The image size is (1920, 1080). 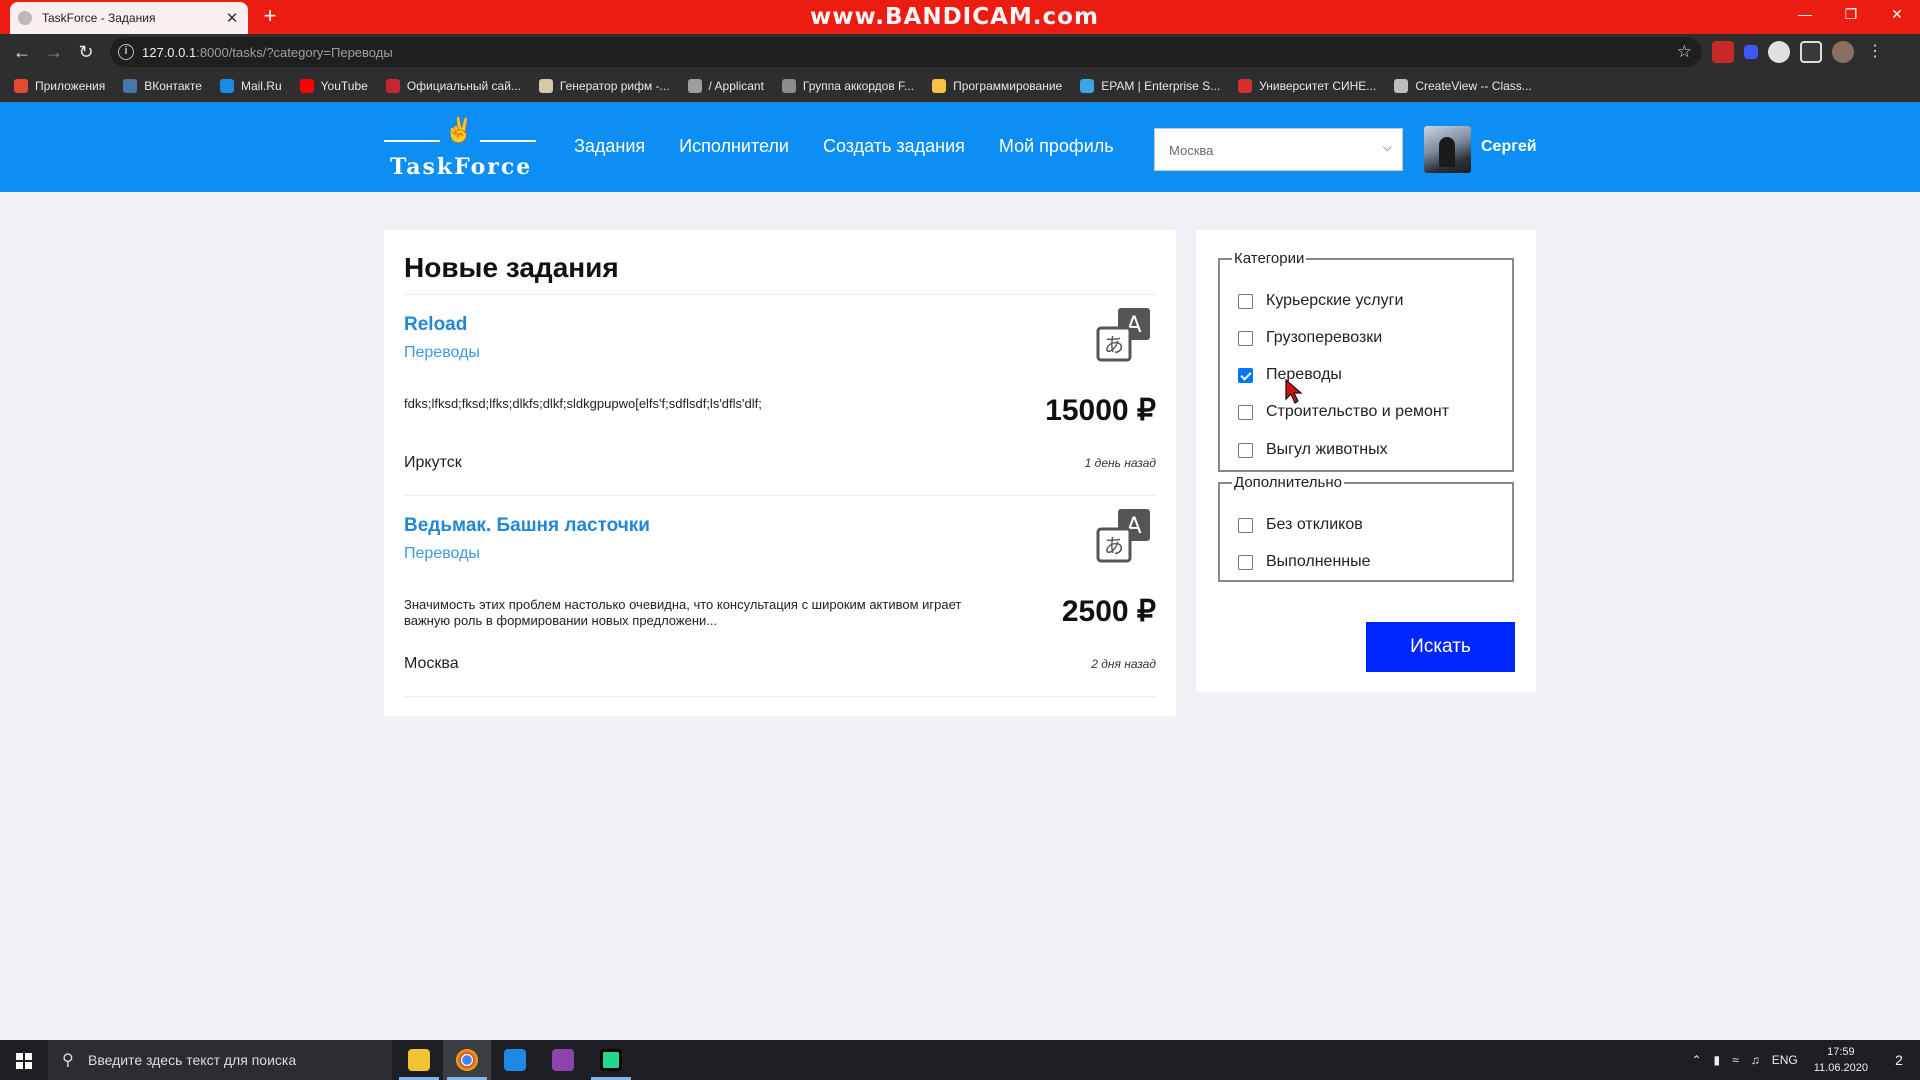 I want to click on media-control-icon, so click(x=1811, y=52).